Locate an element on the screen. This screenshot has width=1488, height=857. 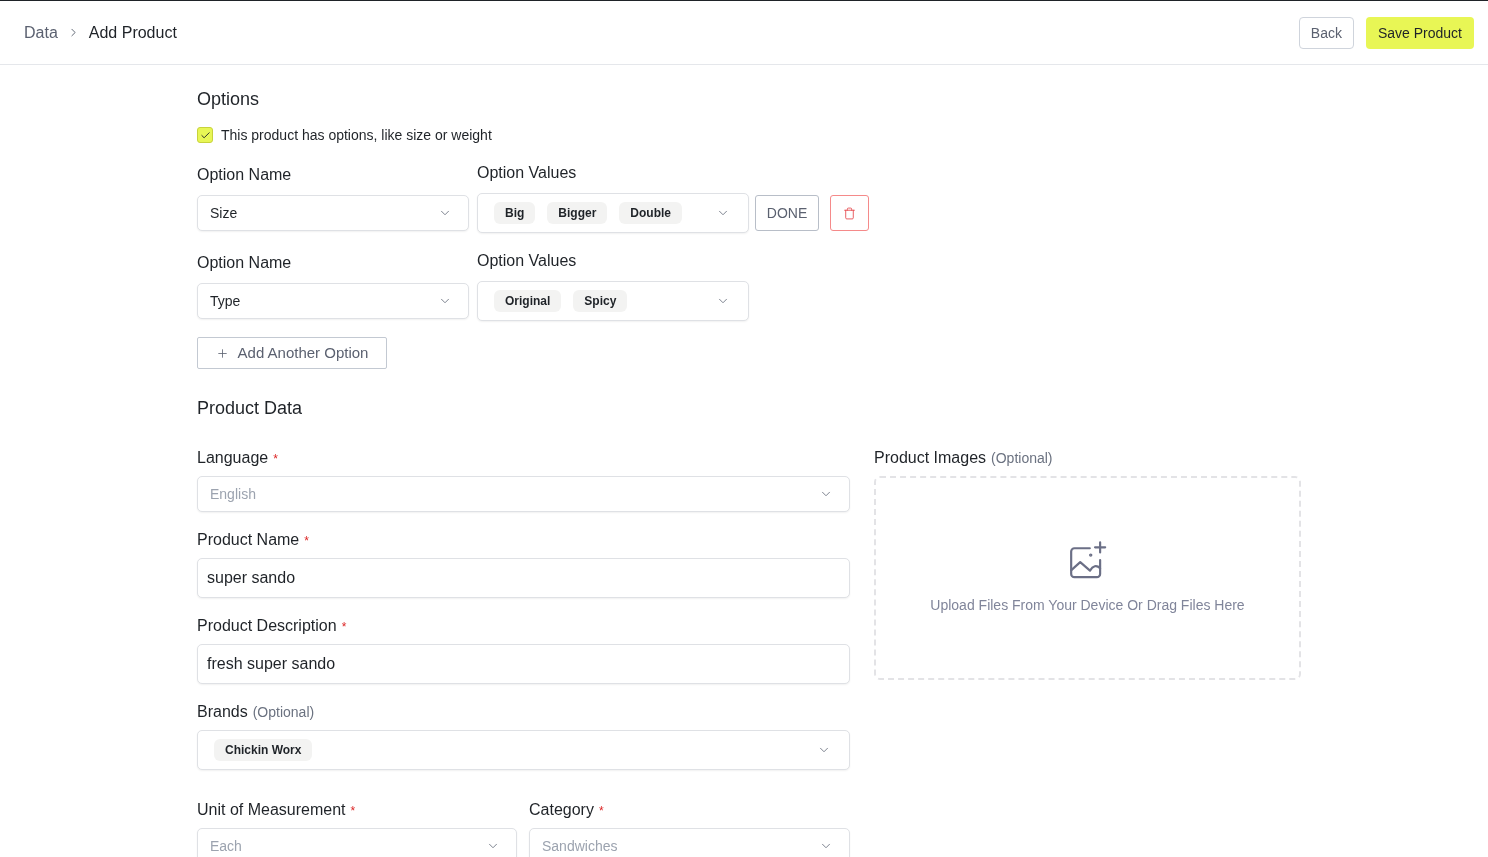
tag-select-field: Original Spicy is located at coordinates (613, 301).